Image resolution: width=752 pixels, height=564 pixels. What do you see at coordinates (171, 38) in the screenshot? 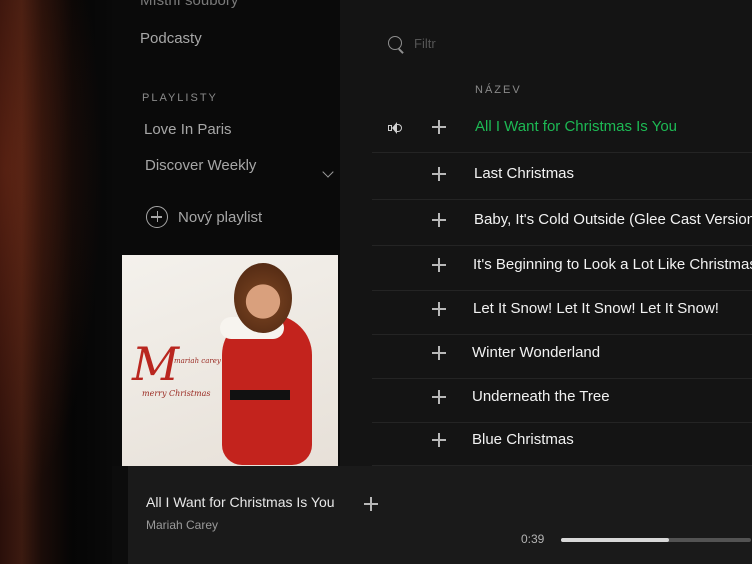
I see `sidebar-item-podcasts: Podcasty` at bounding box center [171, 38].